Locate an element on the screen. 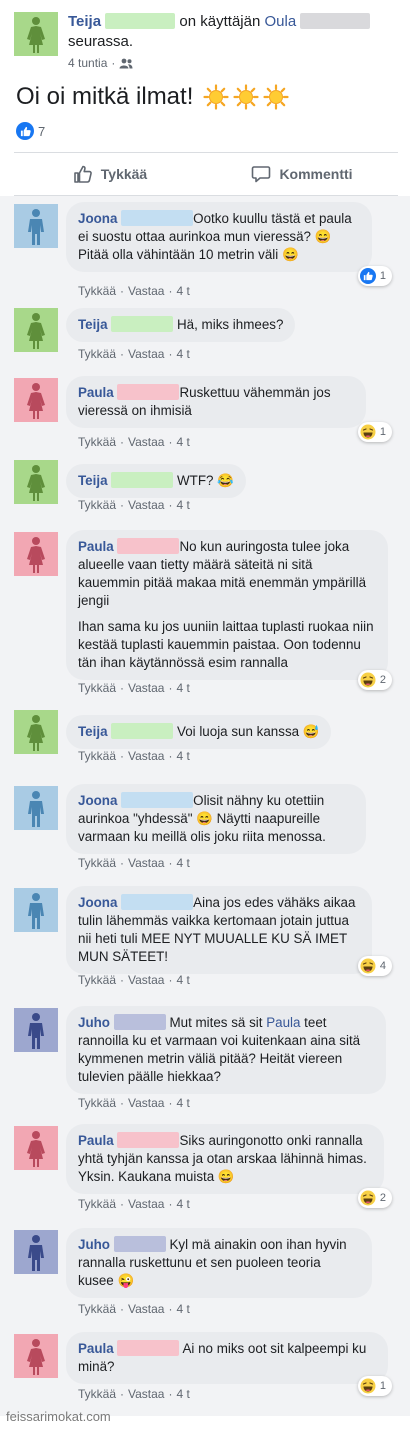  tagged-user: Oula is located at coordinates (280, 21).